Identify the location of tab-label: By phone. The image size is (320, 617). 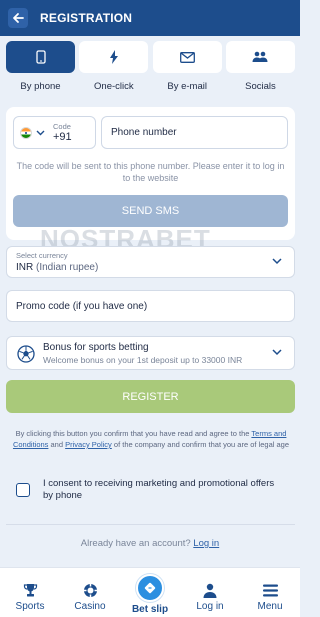
(40, 86).